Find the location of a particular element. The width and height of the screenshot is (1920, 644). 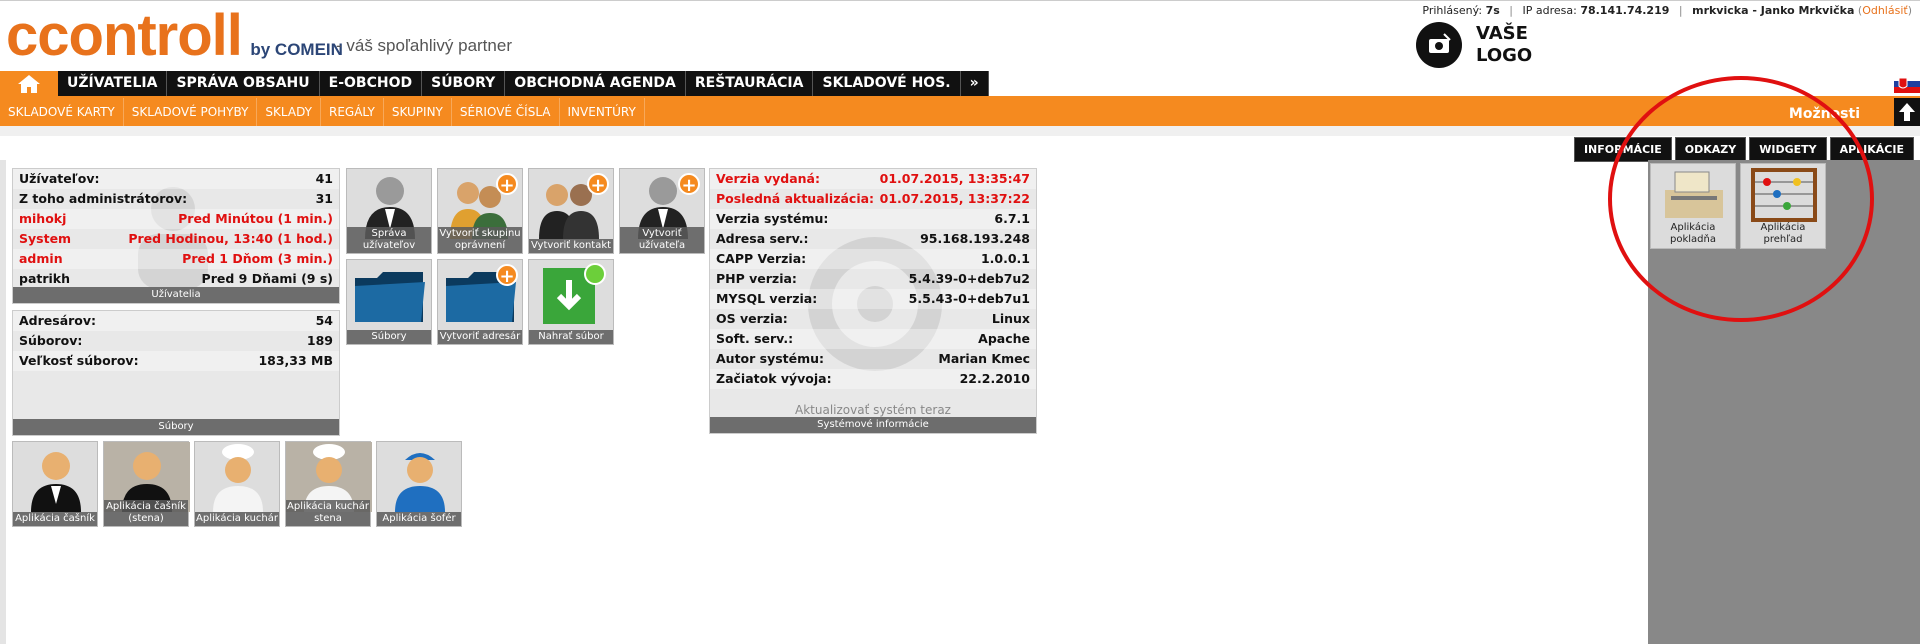

waiter-icon is located at coordinates (56, 482).